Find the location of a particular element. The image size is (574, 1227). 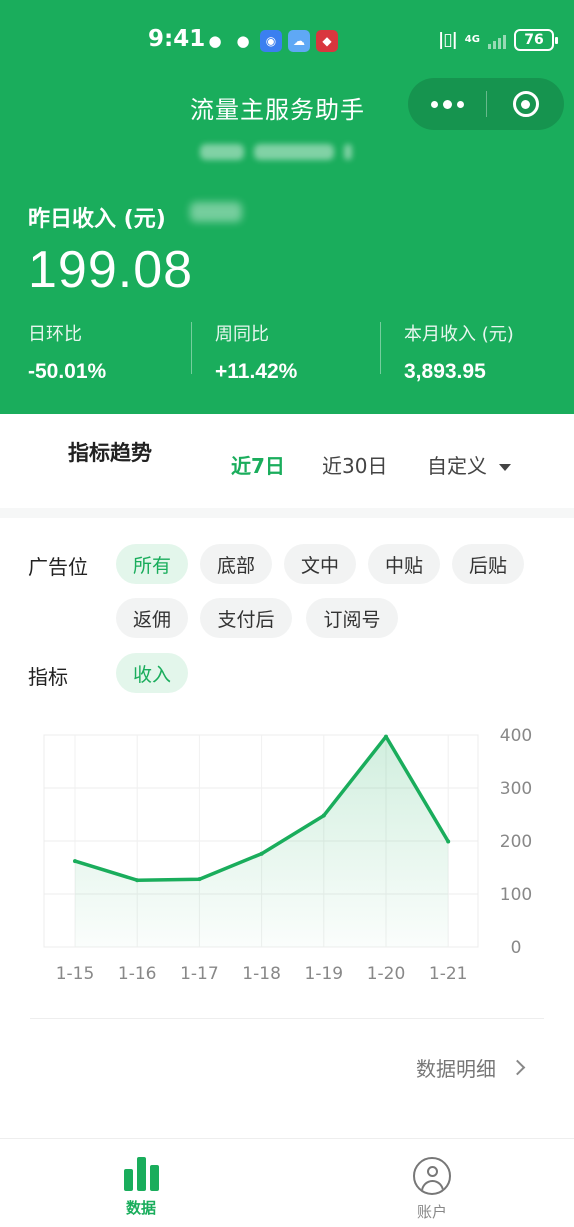

battery-icon: 76 is located at coordinates (535, 40).